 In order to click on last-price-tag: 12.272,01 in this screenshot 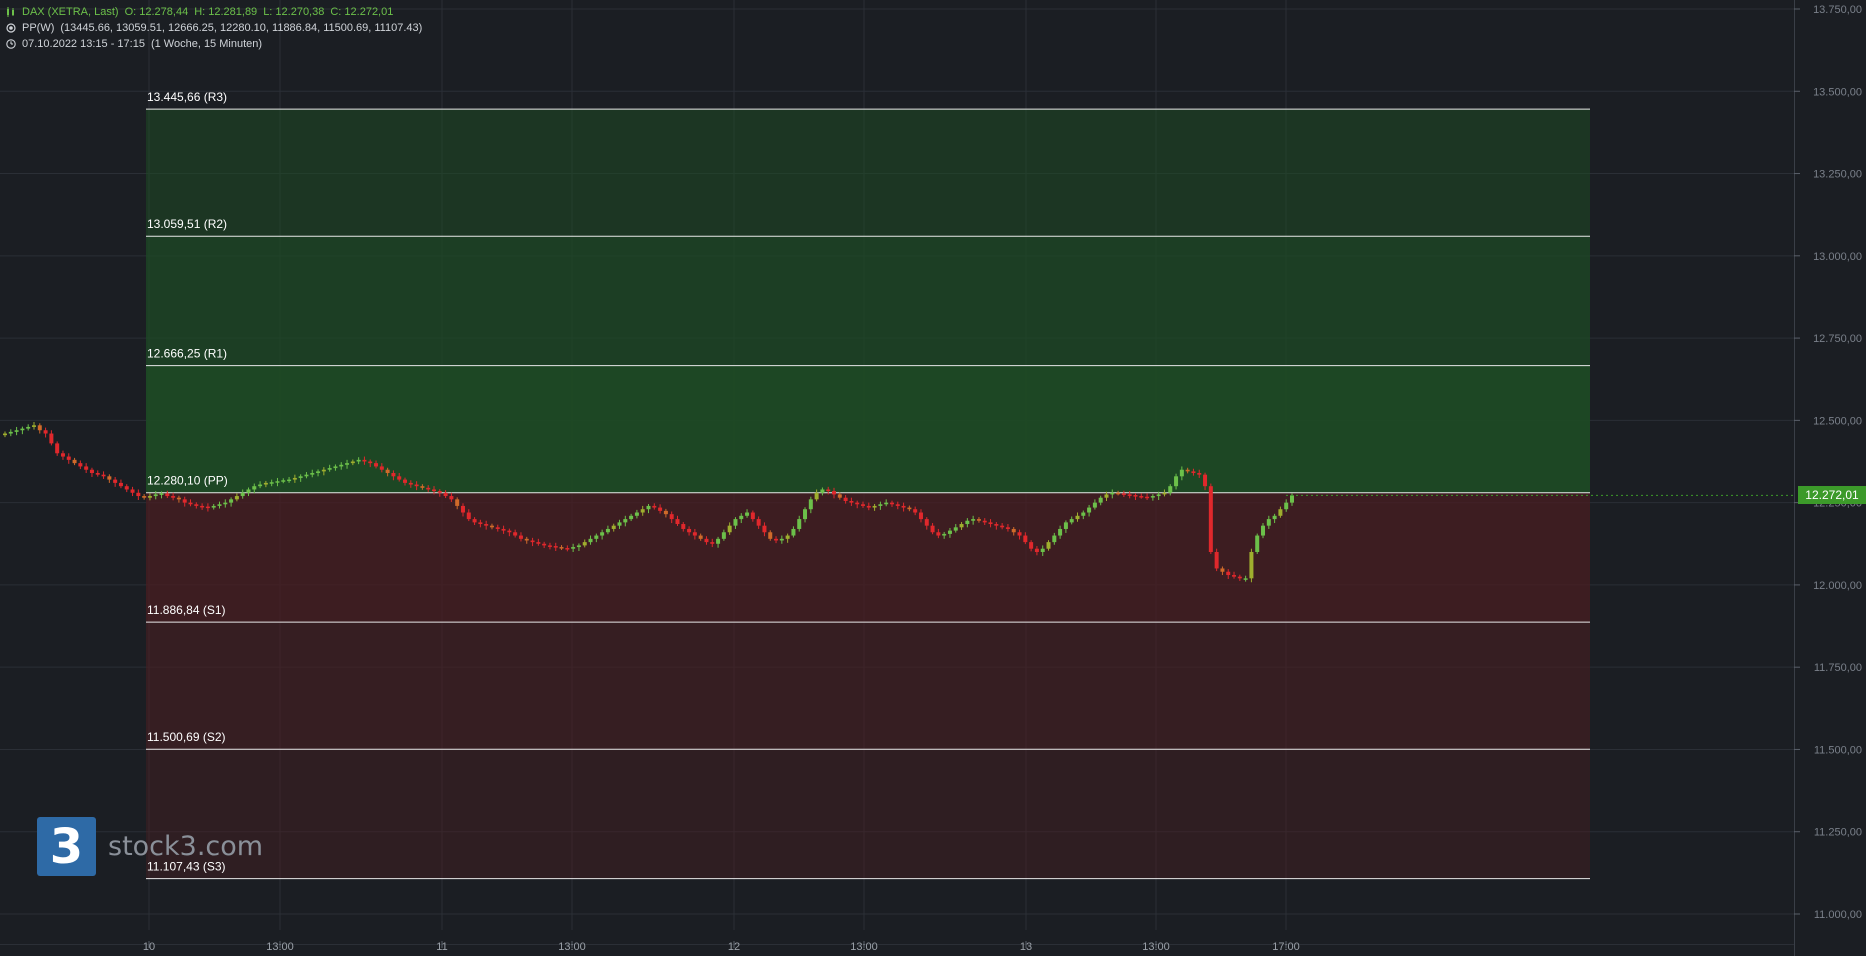, I will do `click(1832, 495)`.